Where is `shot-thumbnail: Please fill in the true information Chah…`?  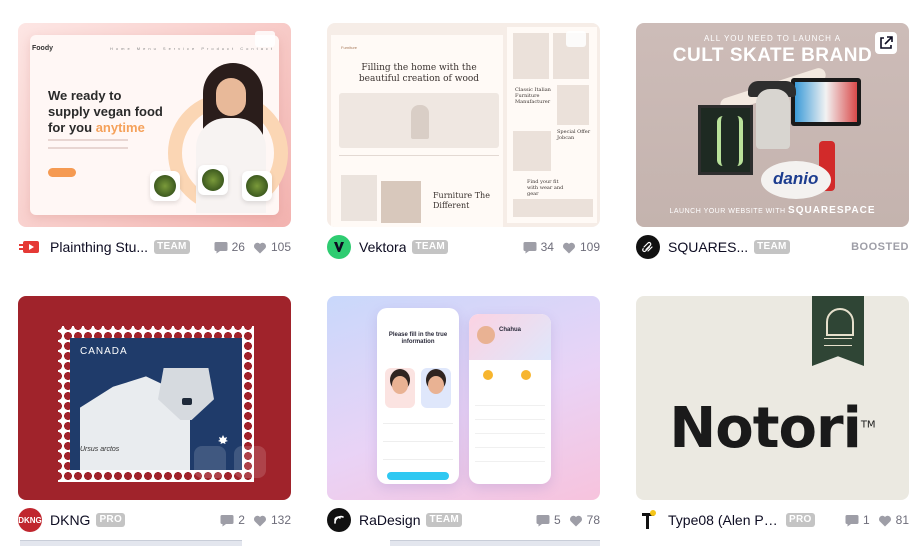 shot-thumbnail: Please fill in the true information Chah… is located at coordinates (463, 398).